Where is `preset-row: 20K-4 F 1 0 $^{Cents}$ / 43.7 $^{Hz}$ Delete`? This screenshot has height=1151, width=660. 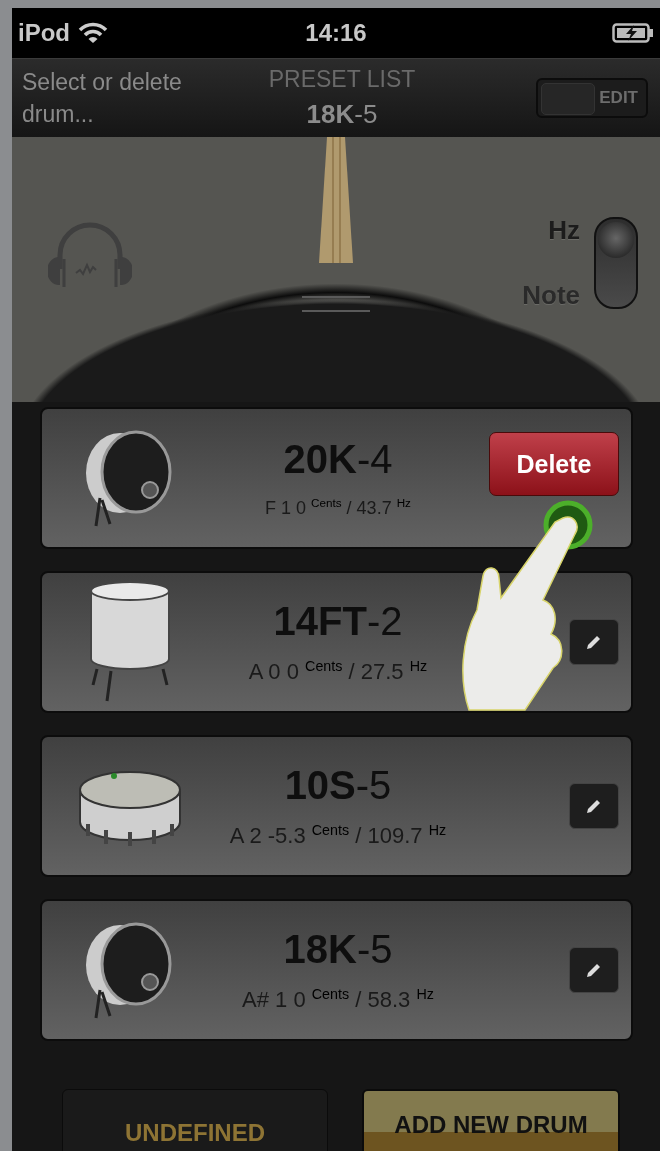
preset-row: 20K-4 F 1 0 $^{Cents}$ / 43.7 $^{Hz}$ Delete is located at coordinates (336, 478).